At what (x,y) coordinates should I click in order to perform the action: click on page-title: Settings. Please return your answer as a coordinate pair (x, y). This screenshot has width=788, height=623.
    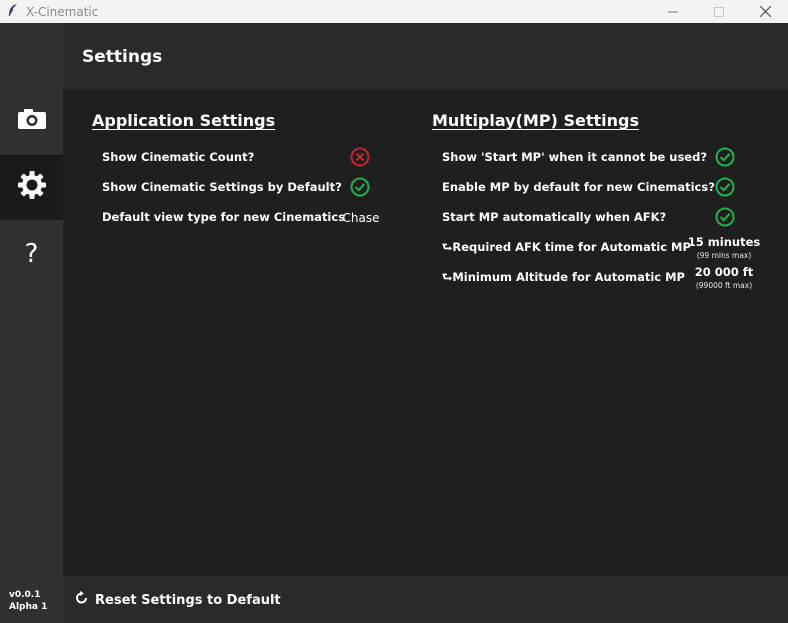
    Looking at the image, I should click on (122, 57).